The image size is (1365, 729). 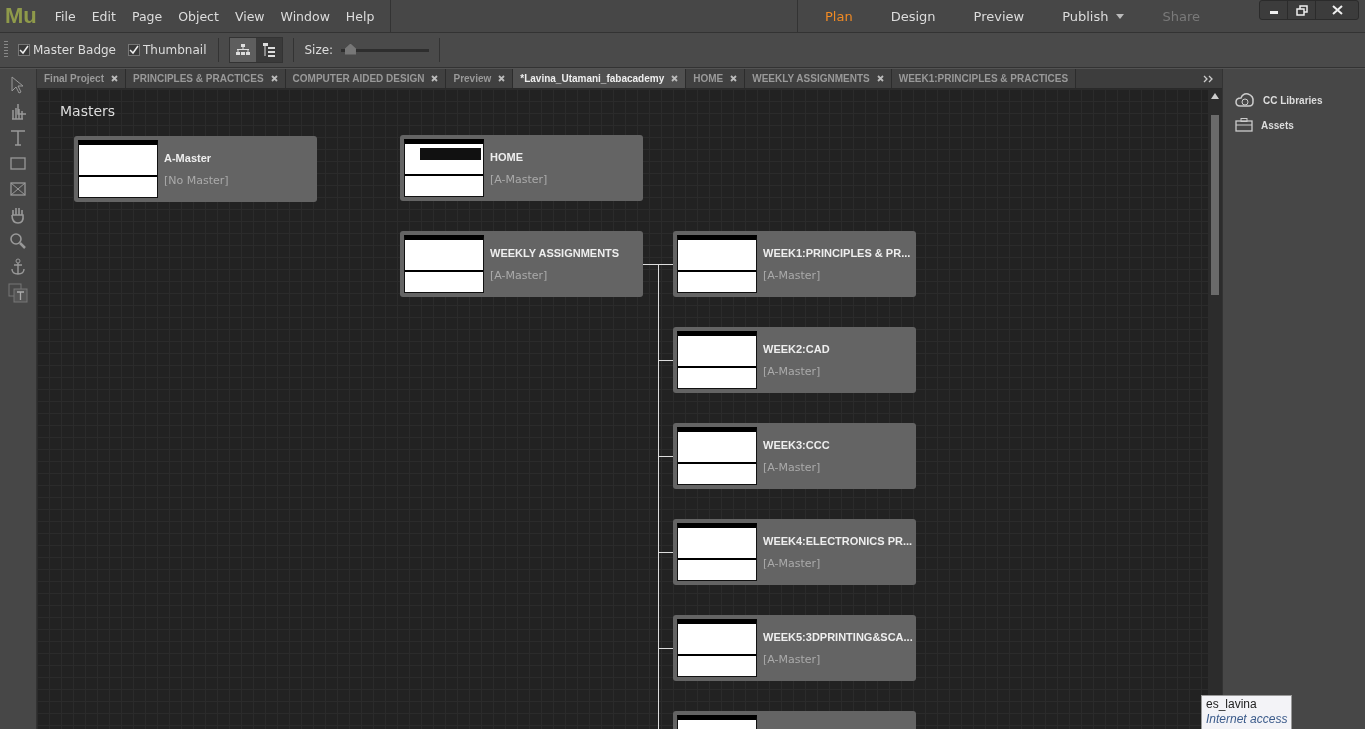 What do you see at coordinates (103, 16) in the screenshot?
I see `menu-item: Edit` at bounding box center [103, 16].